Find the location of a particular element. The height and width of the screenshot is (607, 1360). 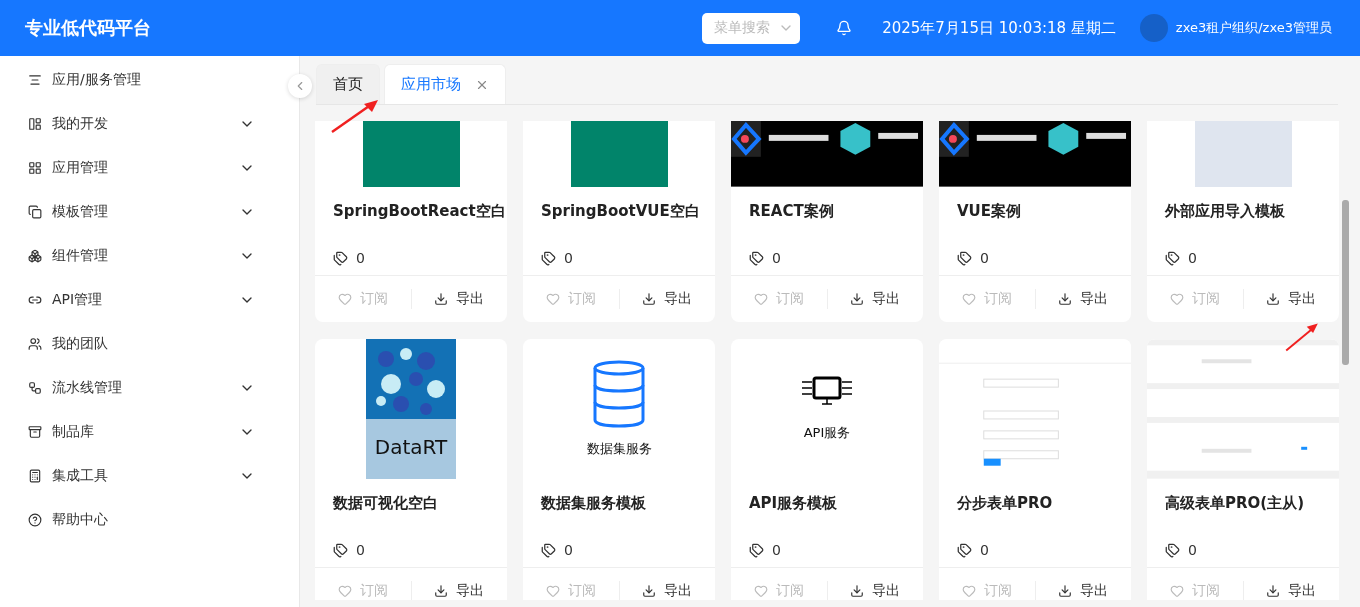

sidebar-item: 应用管理 is located at coordinates (141, 168).